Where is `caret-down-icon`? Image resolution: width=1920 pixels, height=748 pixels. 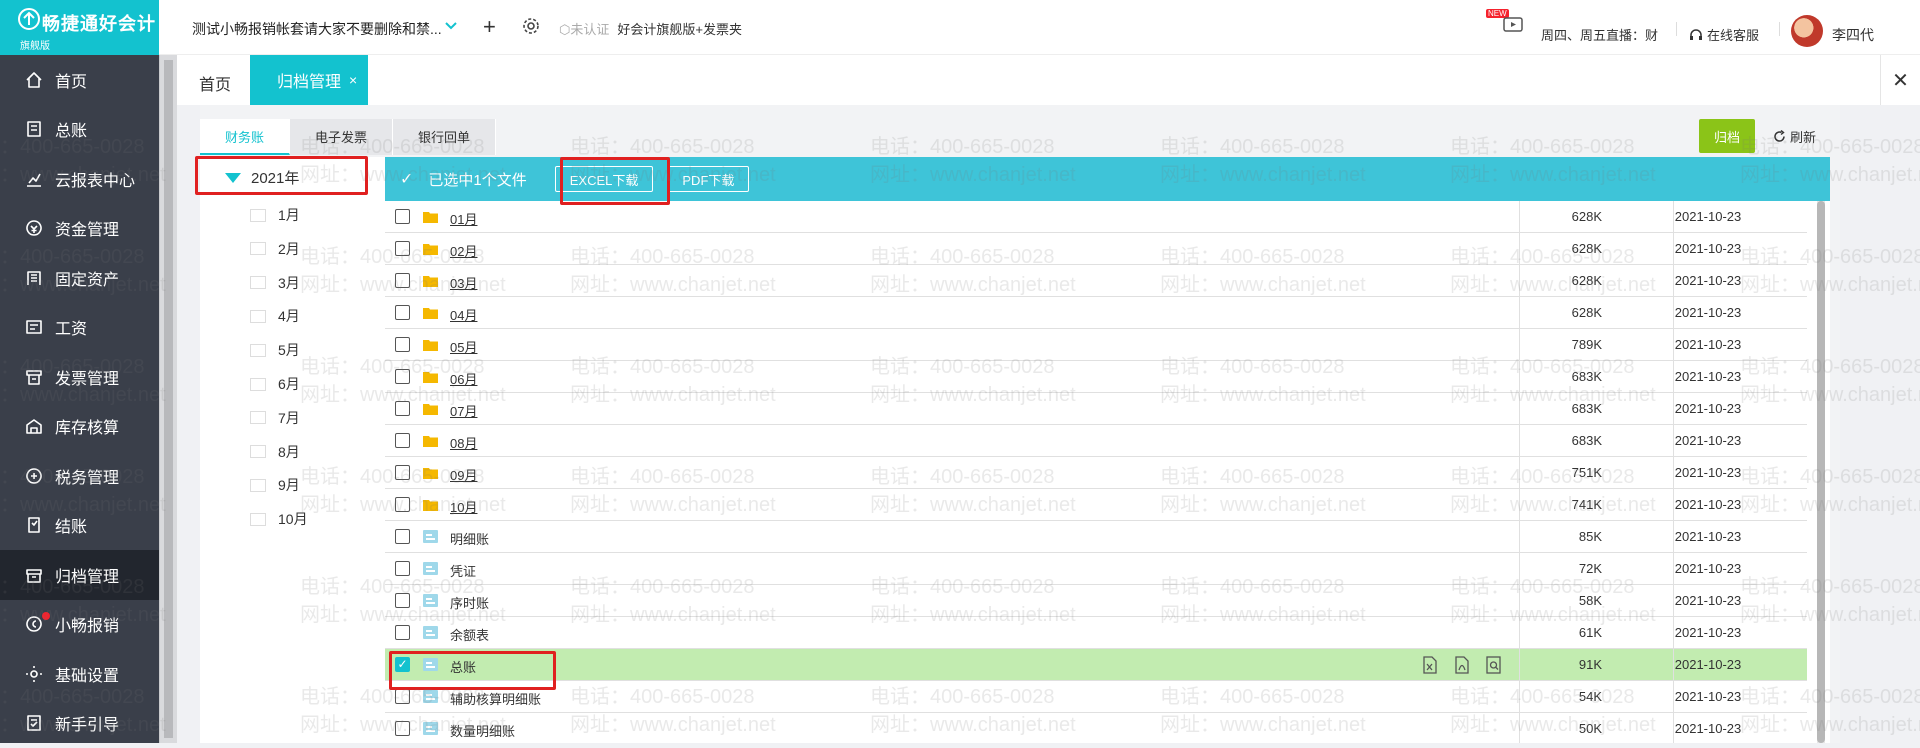 caret-down-icon is located at coordinates (233, 178).